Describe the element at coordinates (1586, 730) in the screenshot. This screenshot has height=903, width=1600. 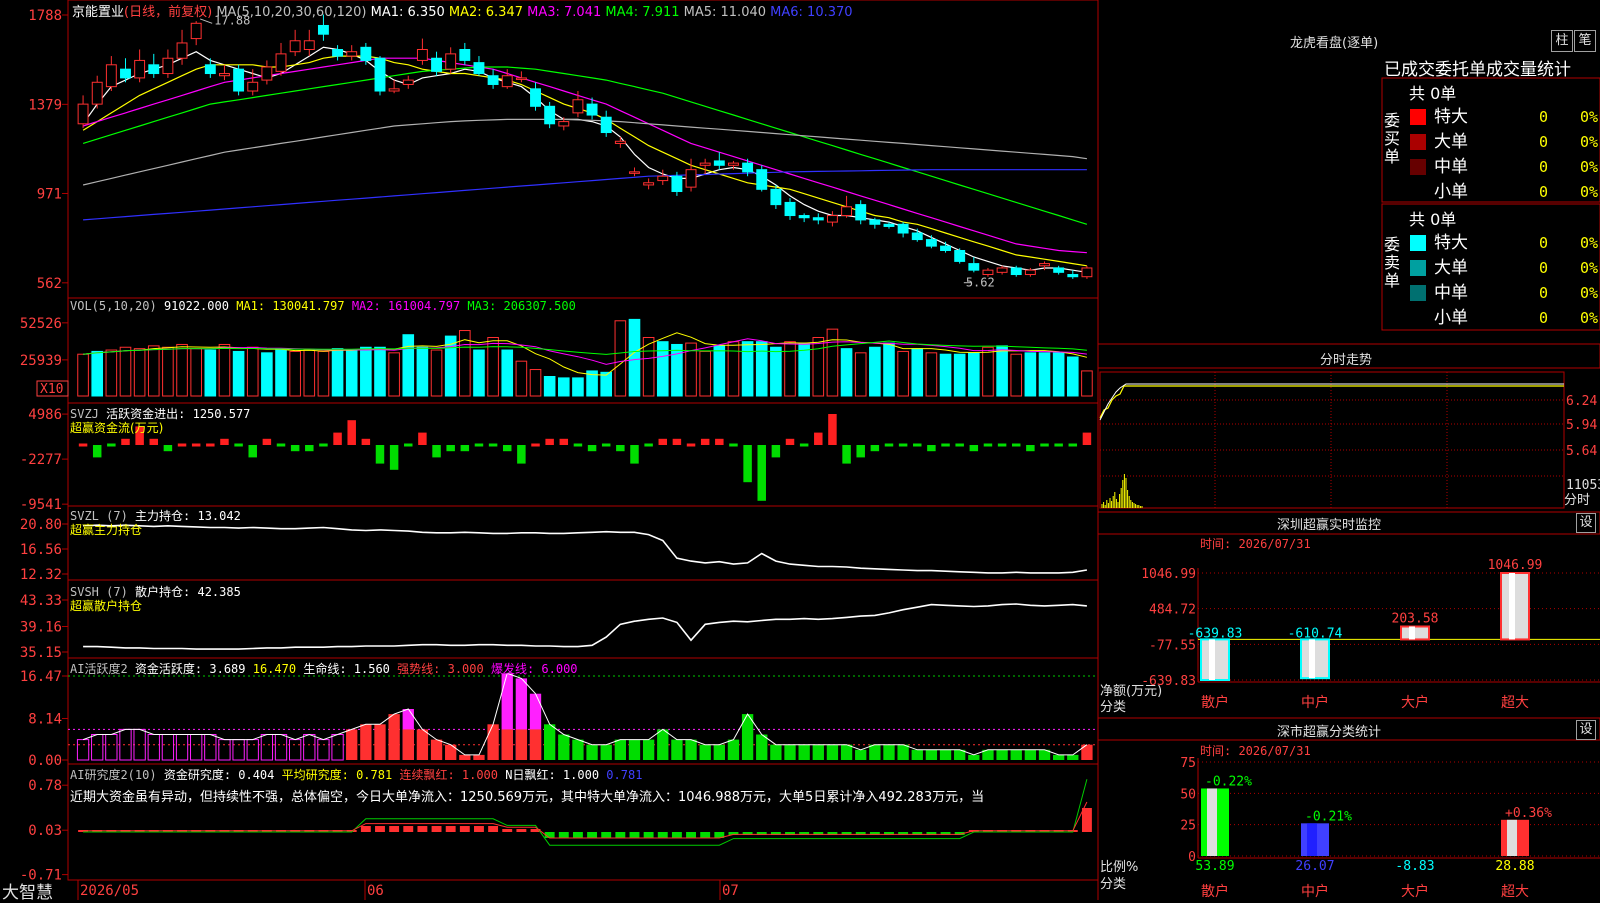
I see `classify-settings-button: 设` at that location.